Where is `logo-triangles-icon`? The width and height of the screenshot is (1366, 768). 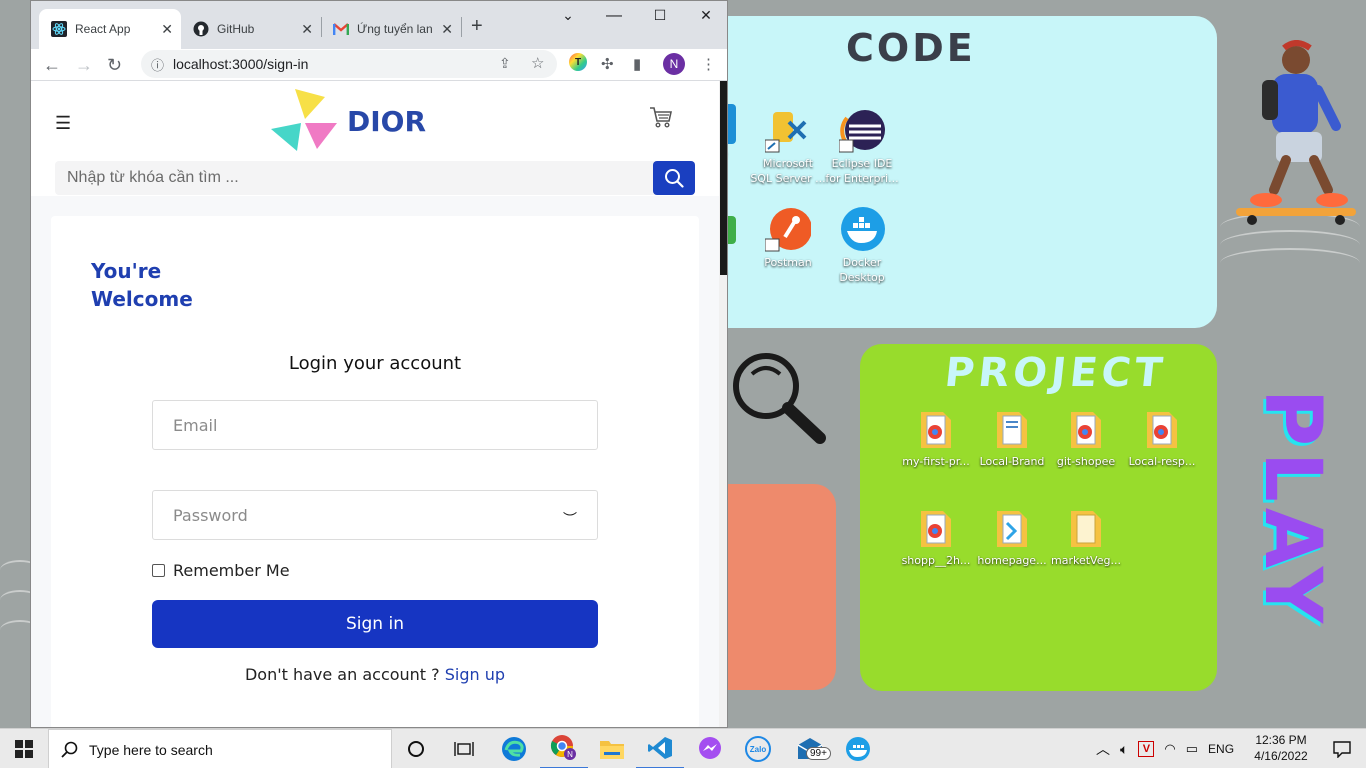
logo-triangles-icon is located at coordinates (304, 120).